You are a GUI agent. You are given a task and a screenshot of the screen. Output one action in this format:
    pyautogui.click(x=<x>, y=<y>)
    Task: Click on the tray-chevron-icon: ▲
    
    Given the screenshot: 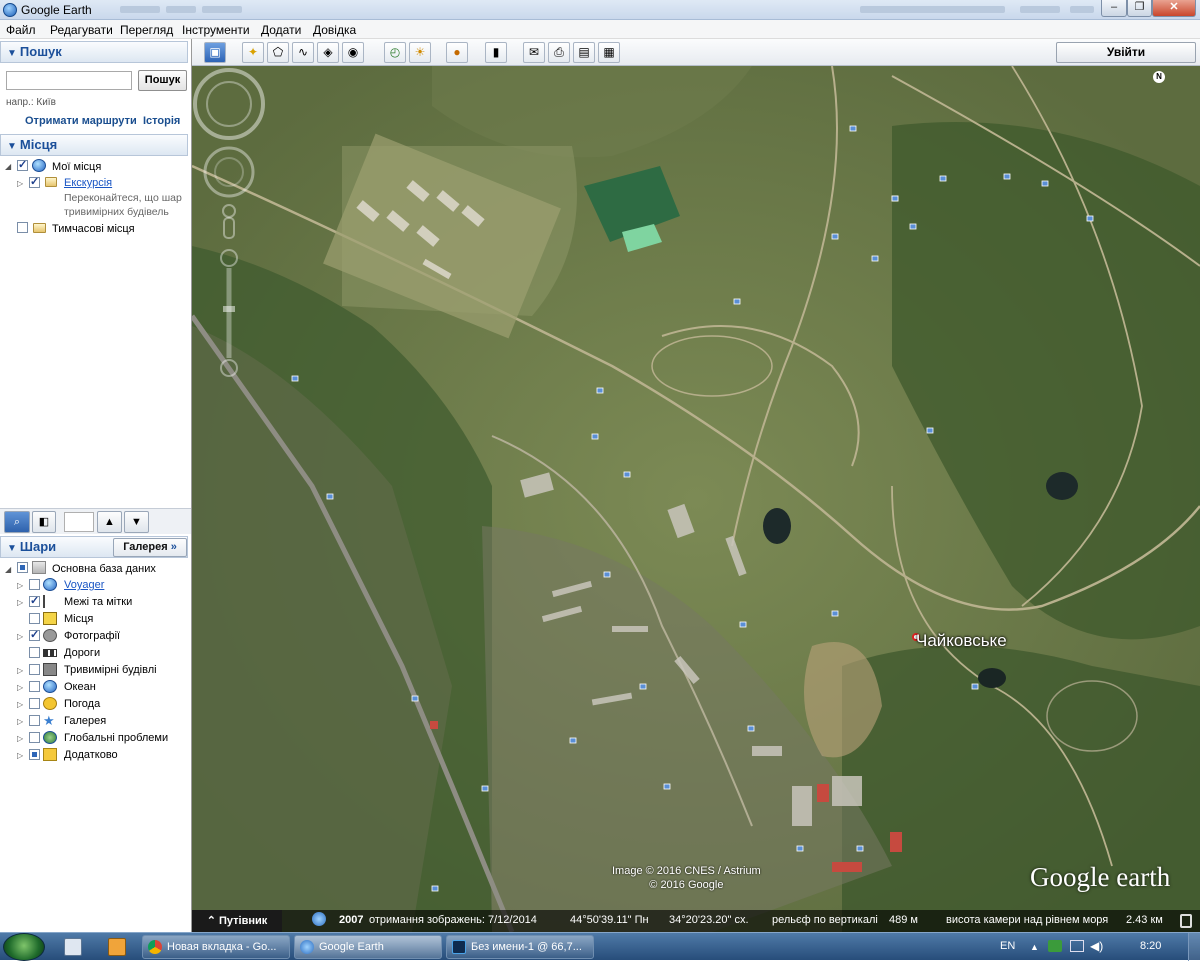 What is the action you would take?
    pyautogui.click(x=1034, y=947)
    